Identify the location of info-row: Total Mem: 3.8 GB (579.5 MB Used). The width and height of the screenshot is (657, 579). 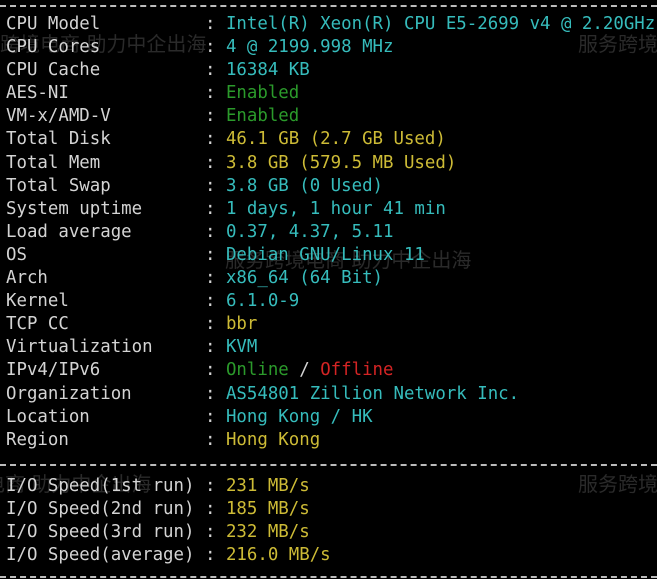
(330, 163).